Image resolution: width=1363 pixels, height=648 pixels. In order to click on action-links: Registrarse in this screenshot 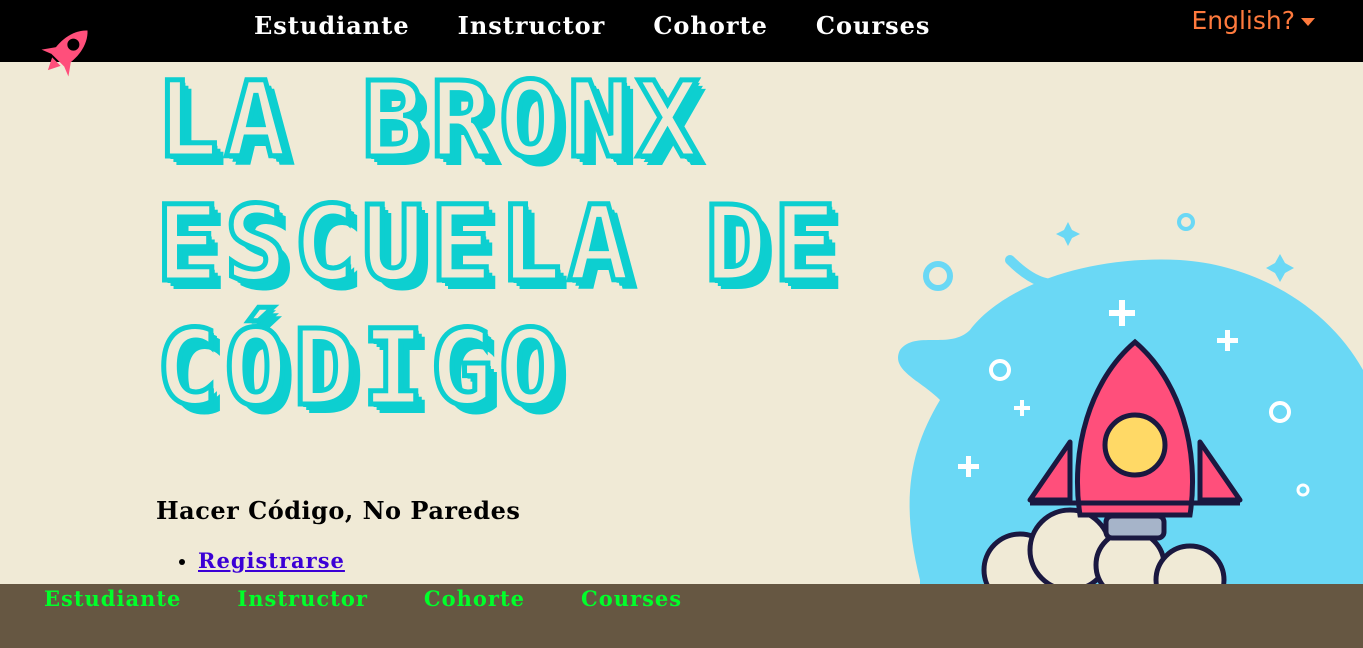, I will do `click(260, 560)`.